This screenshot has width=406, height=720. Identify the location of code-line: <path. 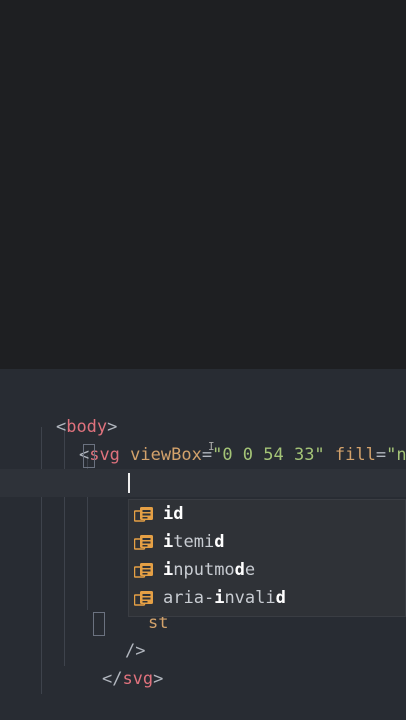
(130, 467).